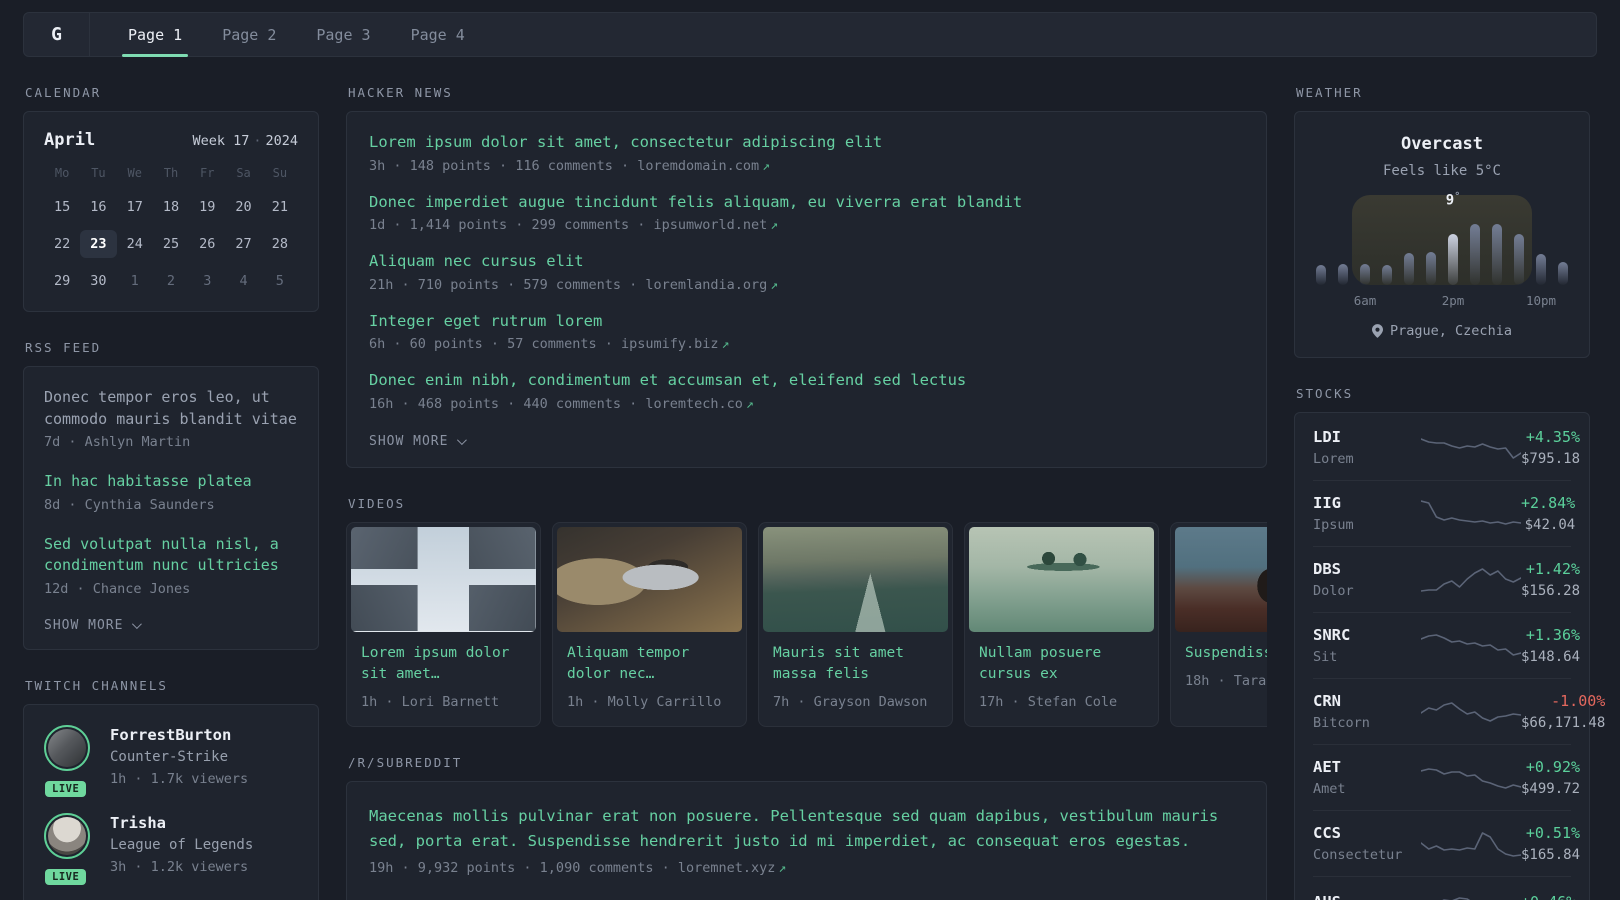 The width and height of the screenshot is (1620, 900). What do you see at coordinates (279, 244) in the screenshot?
I see `calendar-day: 28` at bounding box center [279, 244].